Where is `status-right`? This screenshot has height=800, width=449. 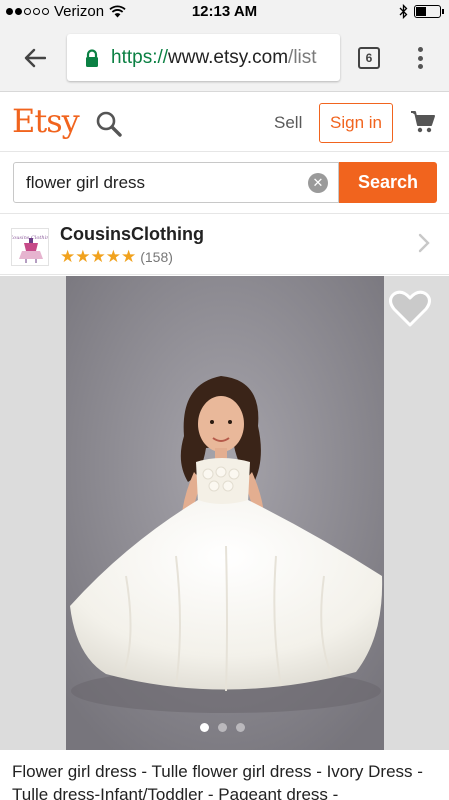 status-right is located at coordinates (421, 11).